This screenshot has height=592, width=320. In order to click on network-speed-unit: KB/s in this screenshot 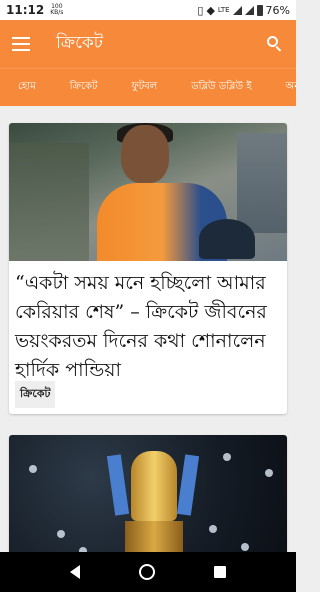, I will do `click(57, 12)`.